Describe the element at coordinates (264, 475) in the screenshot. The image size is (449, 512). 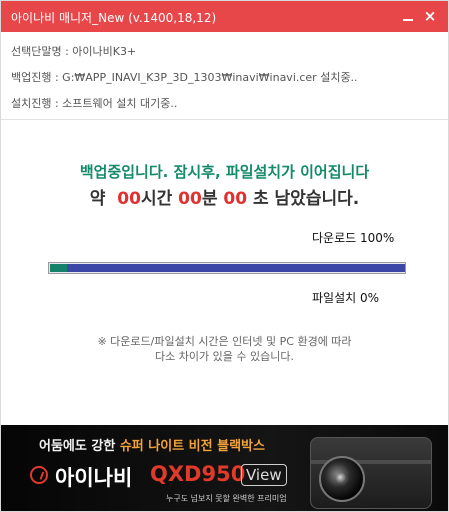
I see `banner-view-badge: View` at that location.